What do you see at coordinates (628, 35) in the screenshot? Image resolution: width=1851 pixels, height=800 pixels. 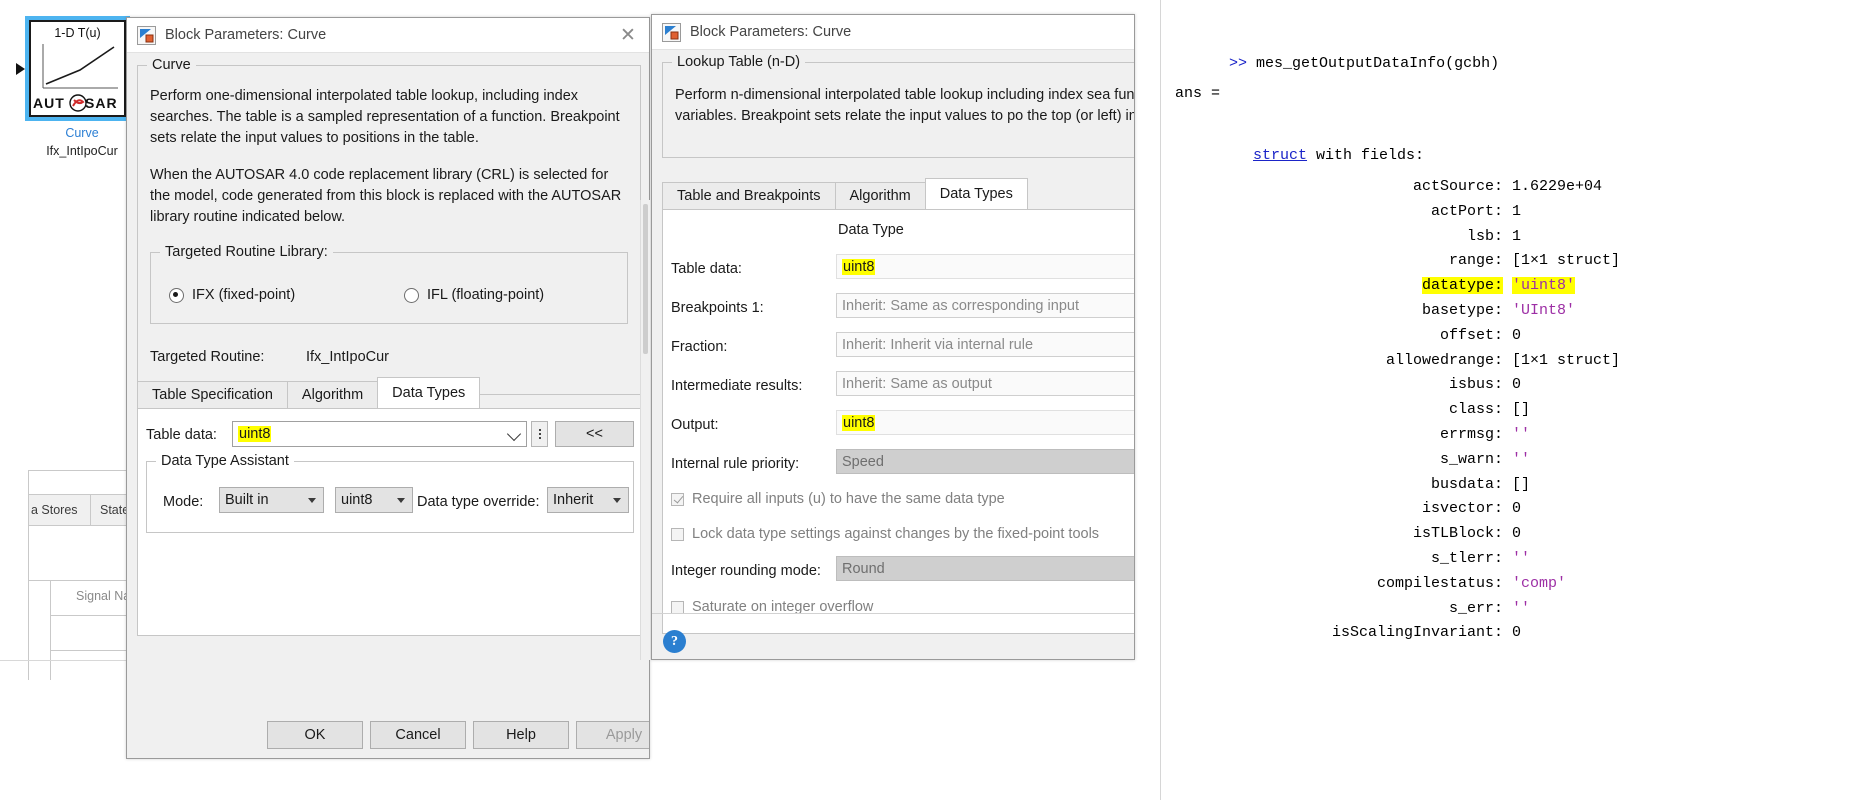 I see `close-icon: ✕` at bounding box center [628, 35].